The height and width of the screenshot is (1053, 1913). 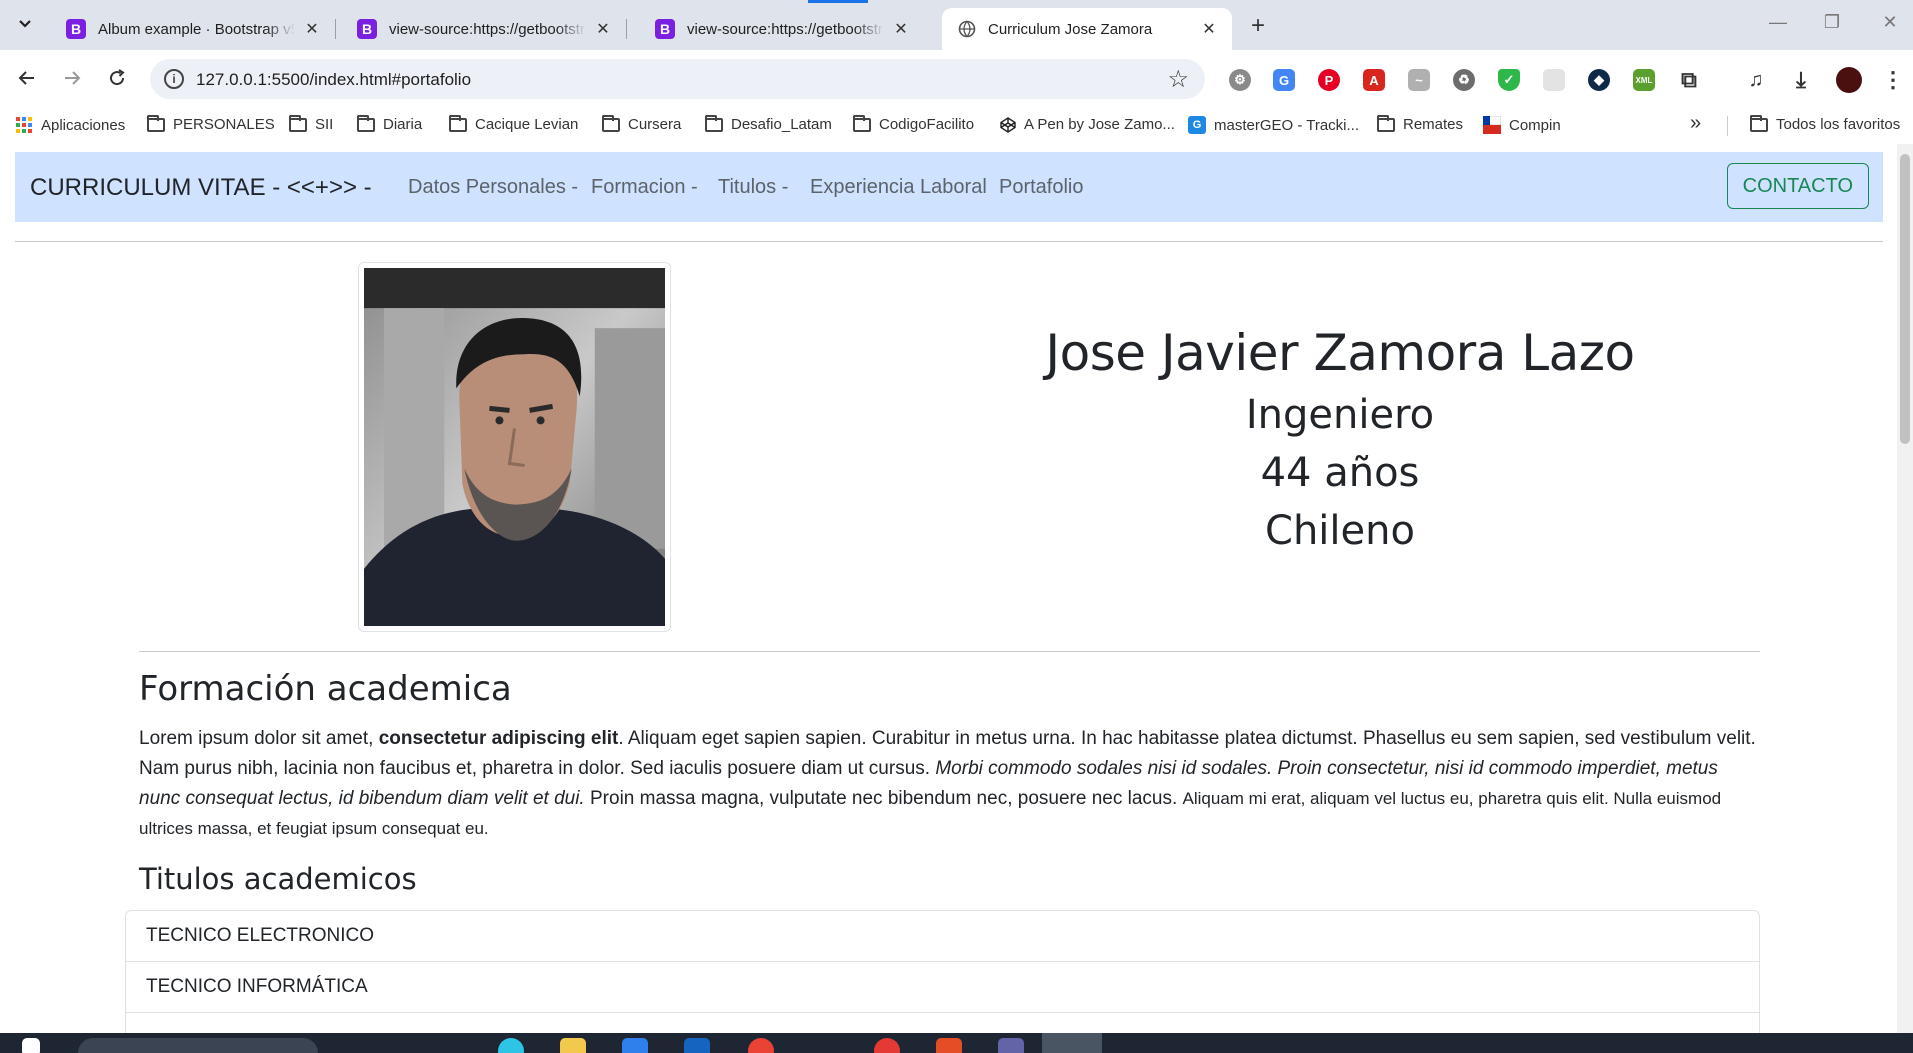 I want to click on forward-button, so click(x=72, y=78).